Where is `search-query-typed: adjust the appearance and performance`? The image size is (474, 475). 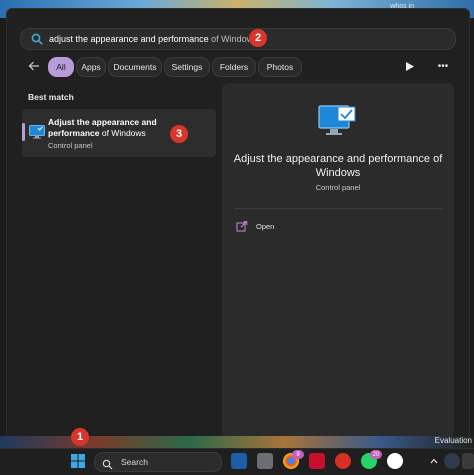 search-query-typed: adjust the appearance and performance is located at coordinates (129, 39).